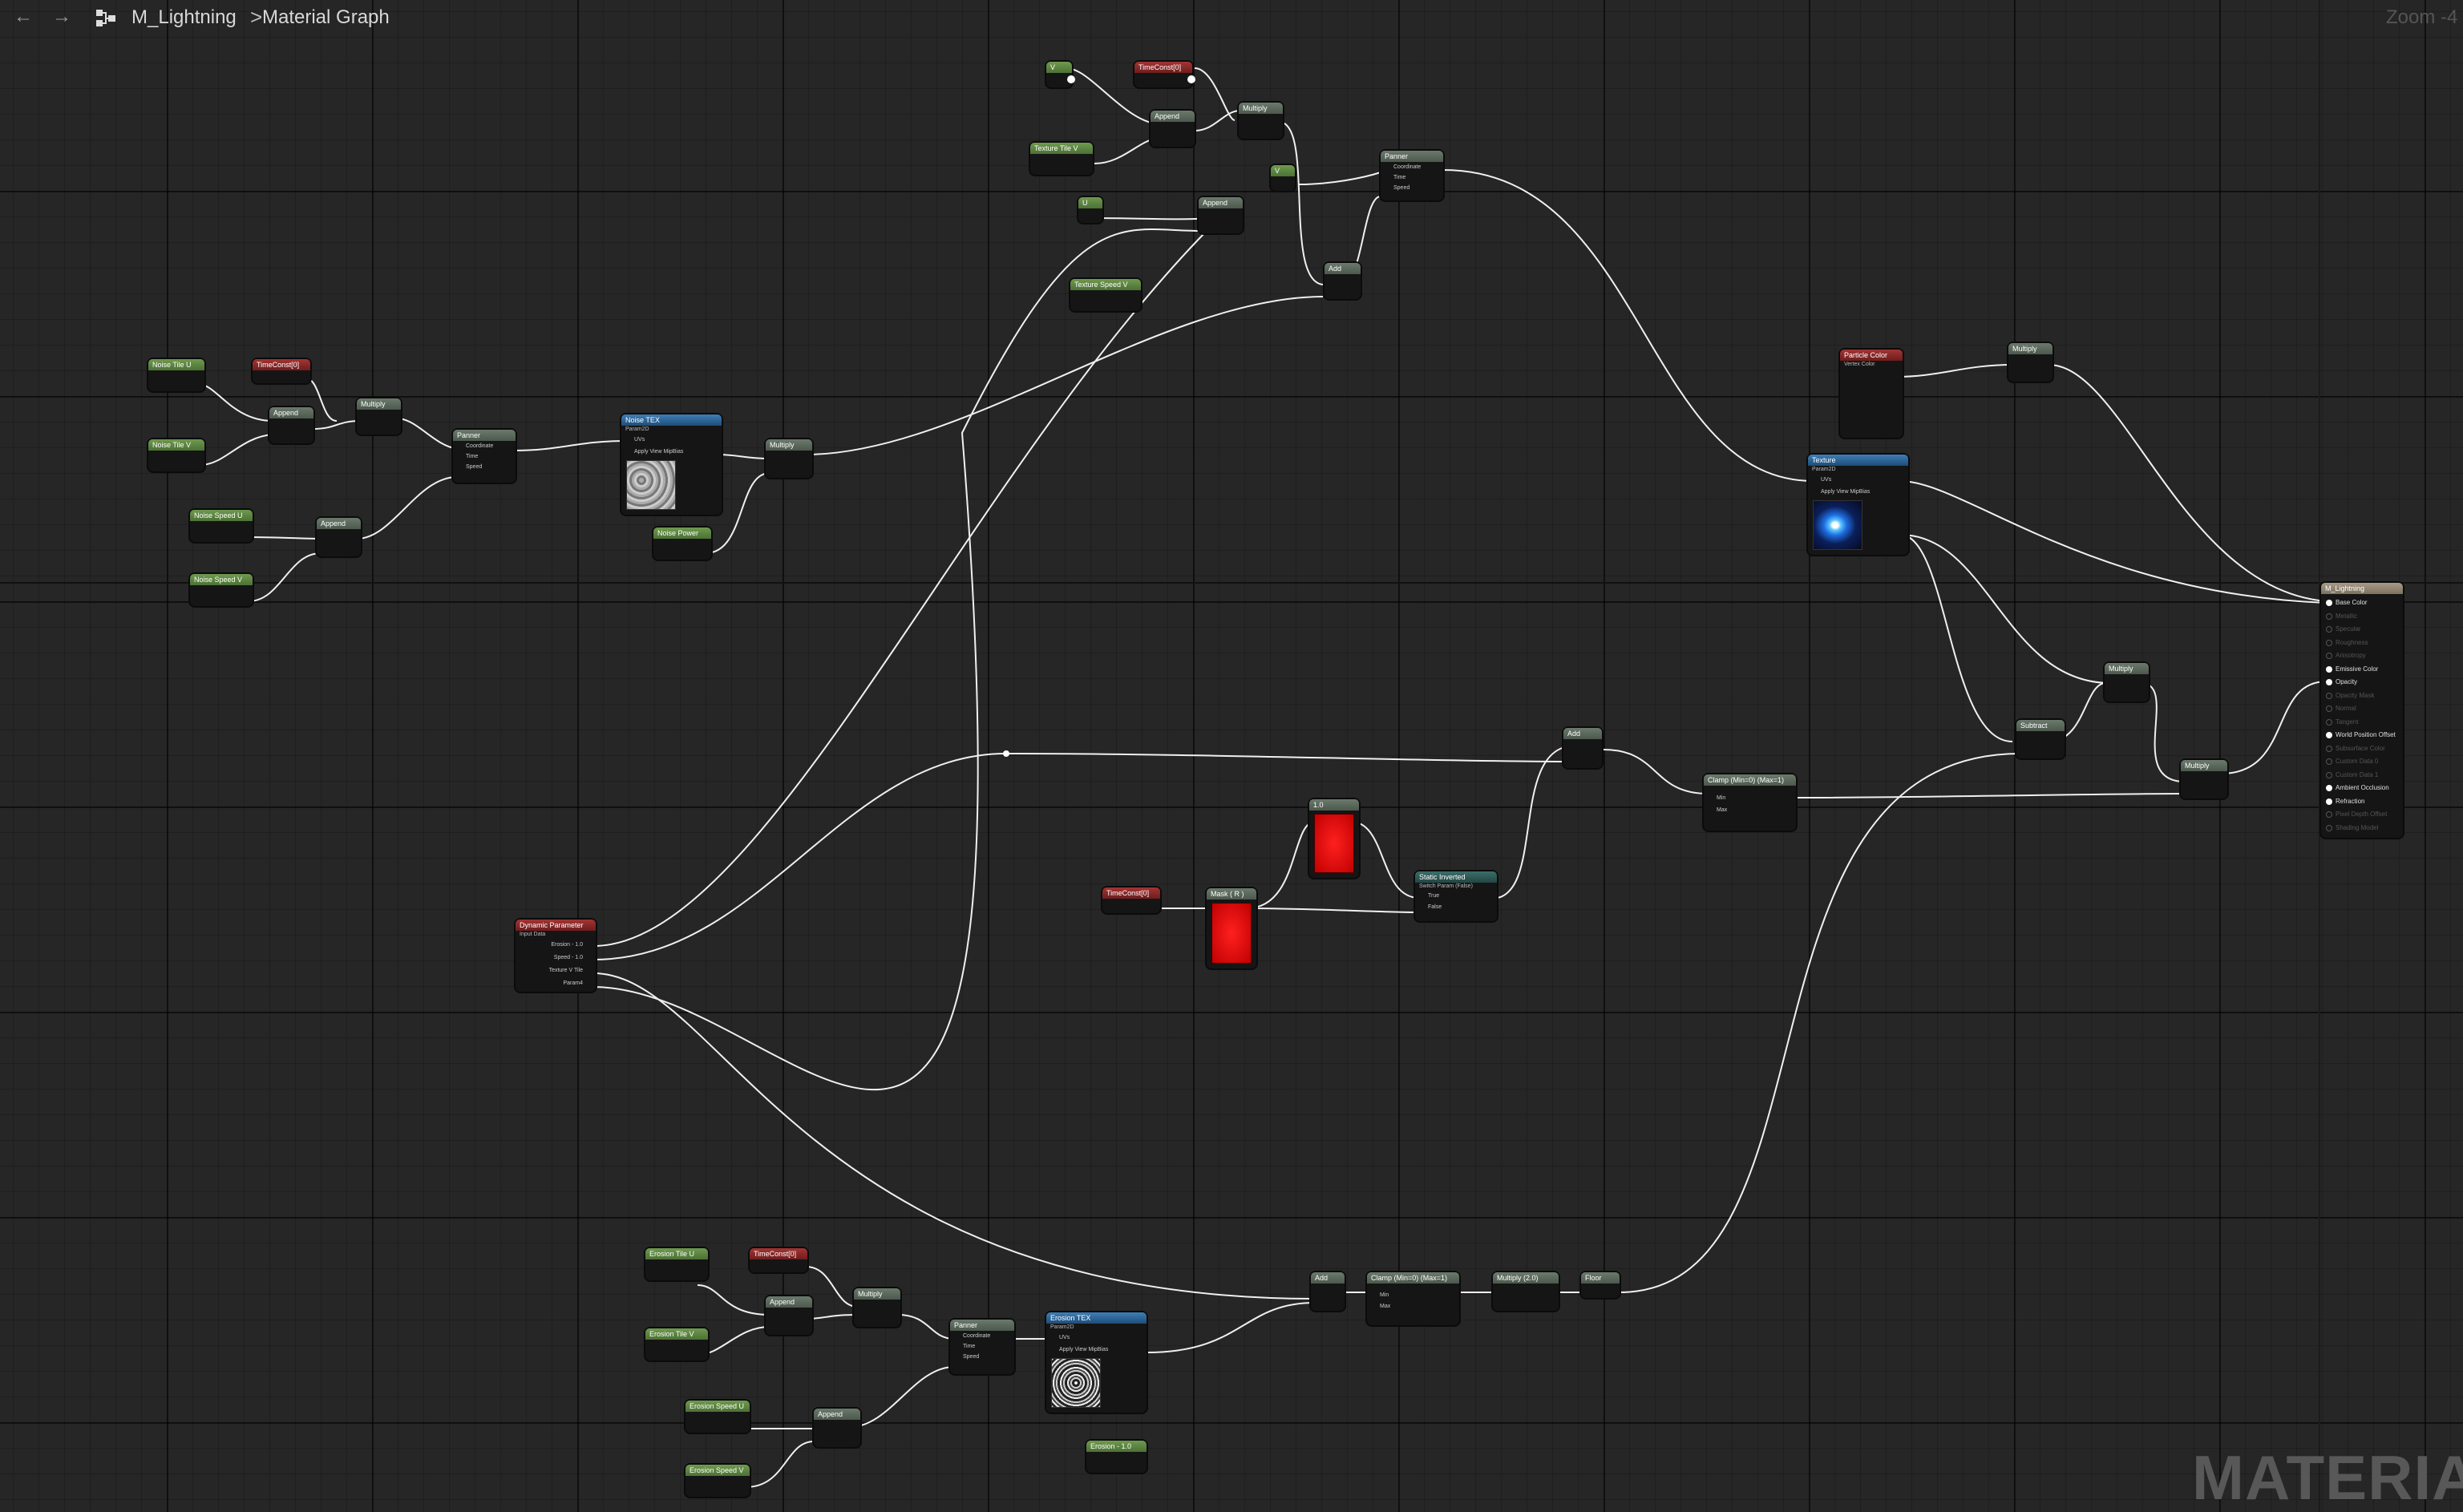 The height and width of the screenshot is (1512, 2463). Describe the element at coordinates (1343, 281) in the screenshot. I see `node-top-add: Add` at that location.